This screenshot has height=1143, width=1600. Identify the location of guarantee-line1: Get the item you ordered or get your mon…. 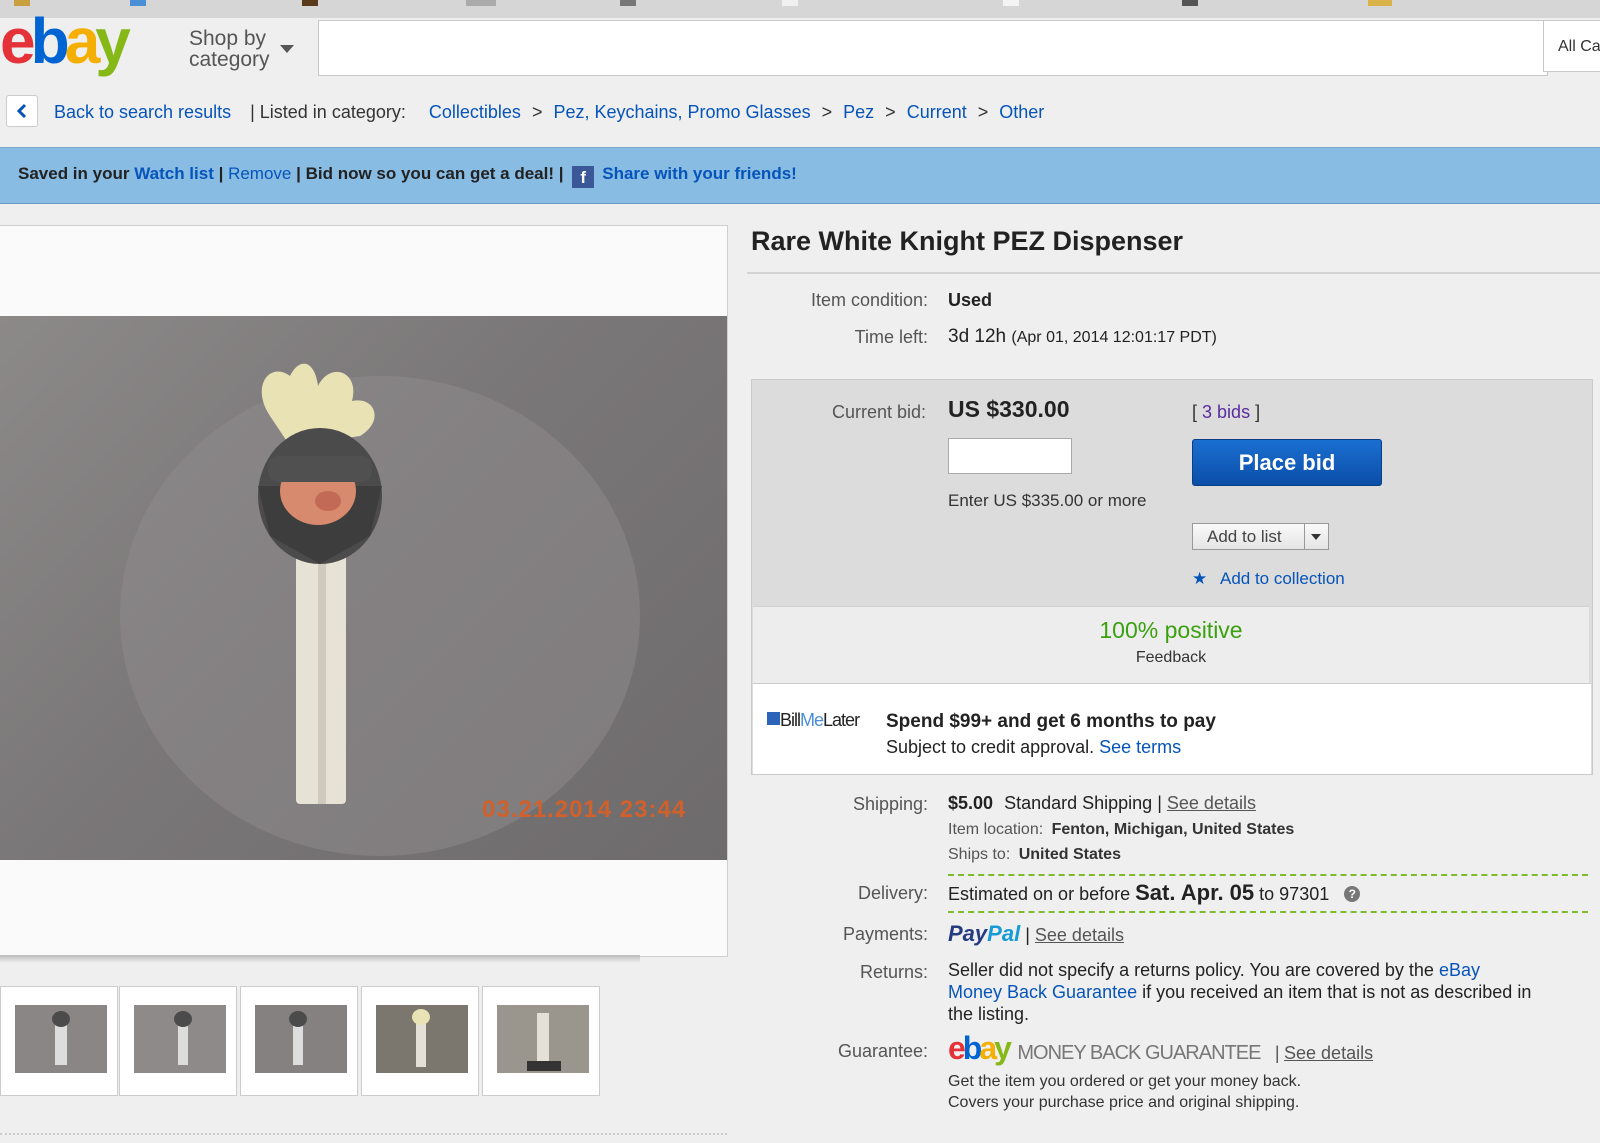
(1125, 1081).